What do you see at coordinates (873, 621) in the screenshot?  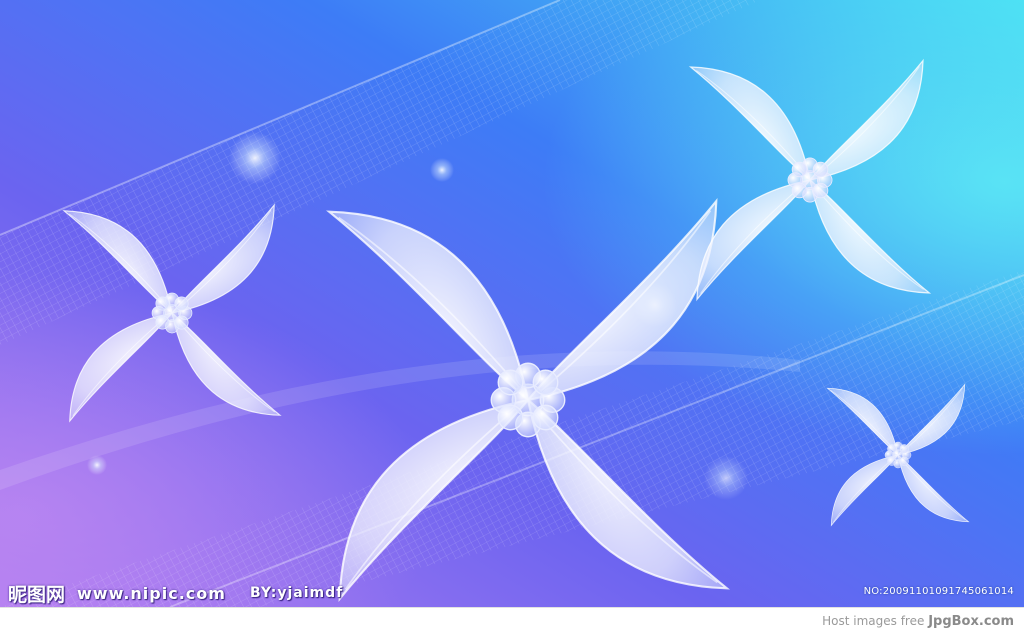 I see `footer-prefix: Host images free` at bounding box center [873, 621].